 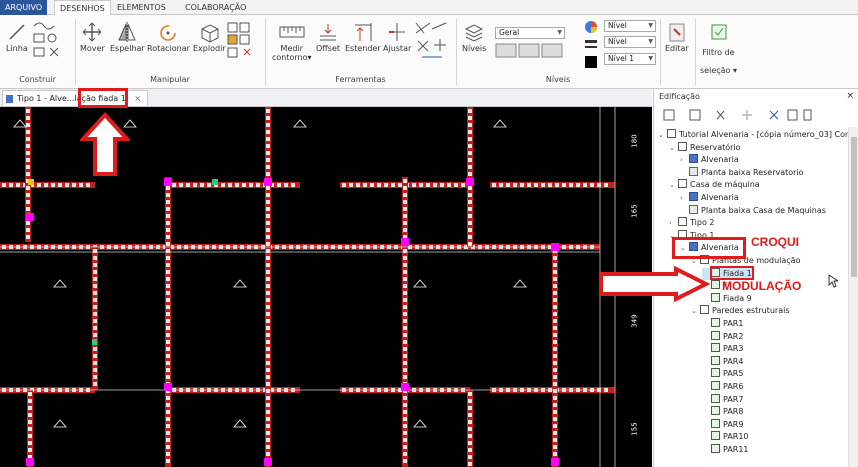 I want to click on tree-node: Planta baixa Casa de Maquinas, so click(x=753, y=210).